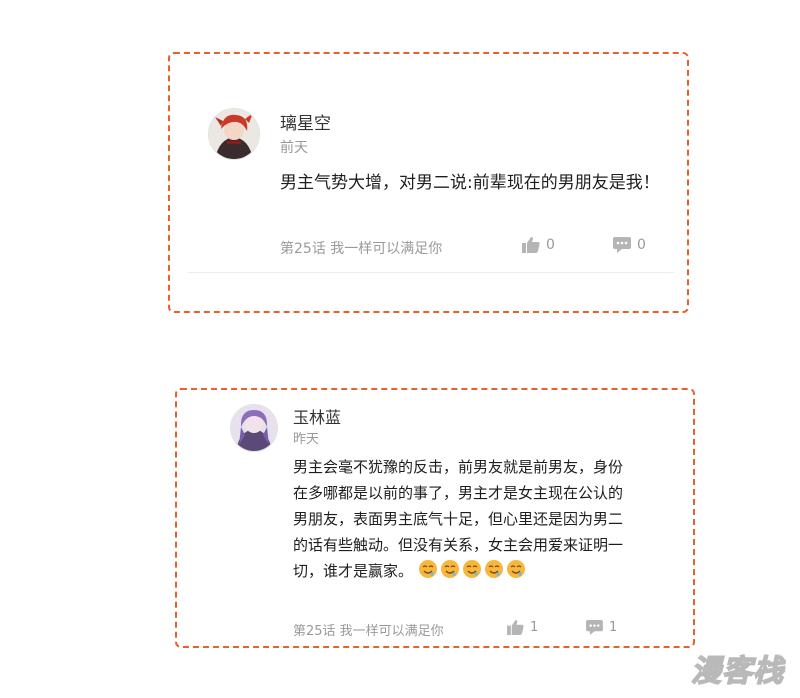 The image size is (800, 698). Describe the element at coordinates (306, 439) in the screenshot. I see `comment-time: 昨天` at that location.